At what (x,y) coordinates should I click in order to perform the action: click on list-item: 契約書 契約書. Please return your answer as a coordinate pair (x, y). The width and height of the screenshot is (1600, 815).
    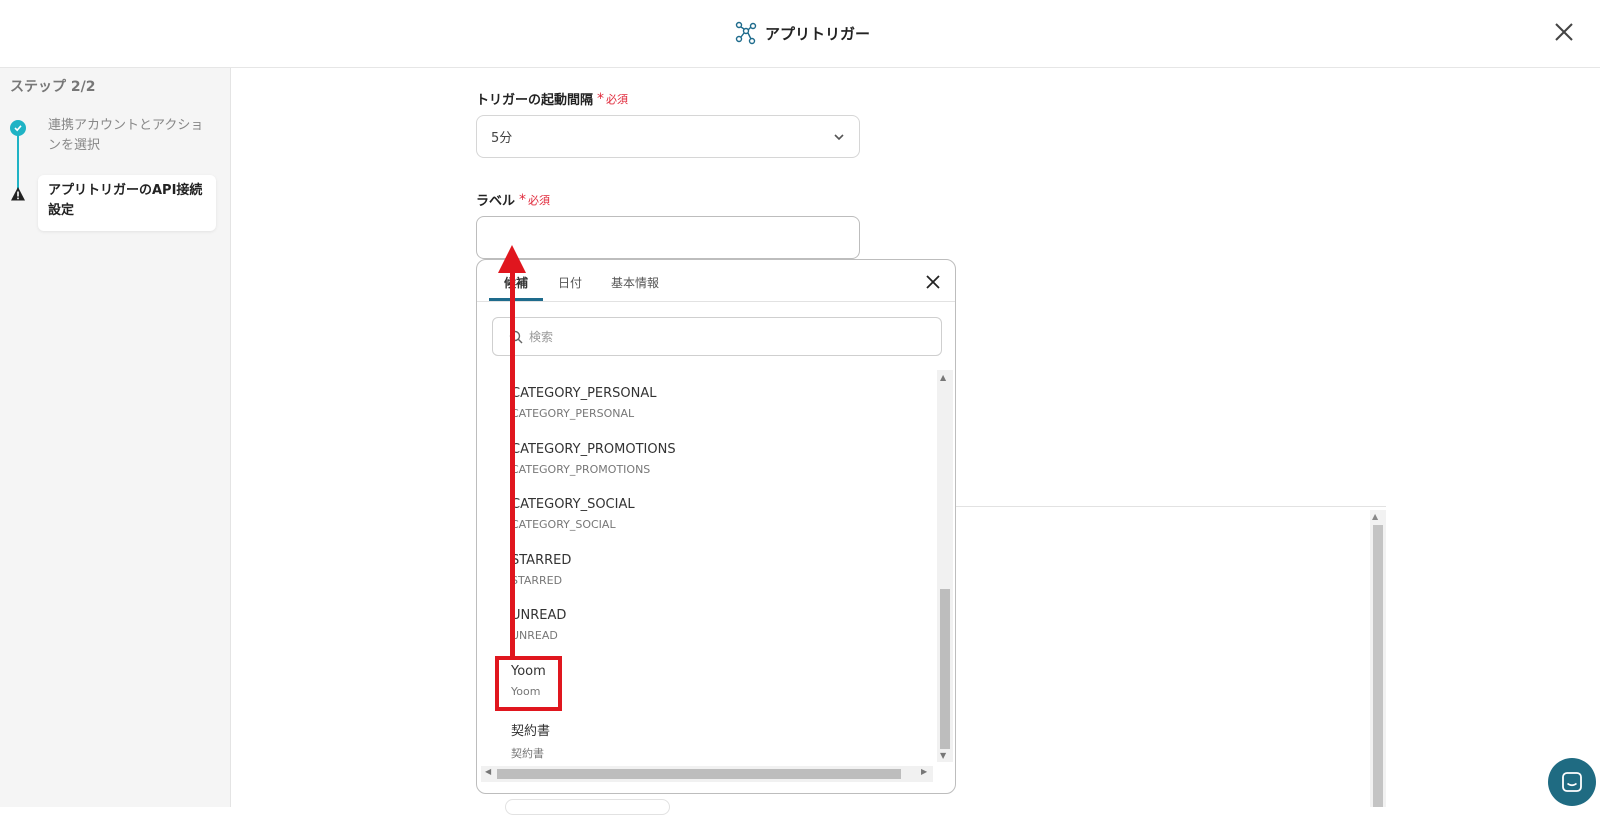
    Looking at the image, I should click on (530, 740).